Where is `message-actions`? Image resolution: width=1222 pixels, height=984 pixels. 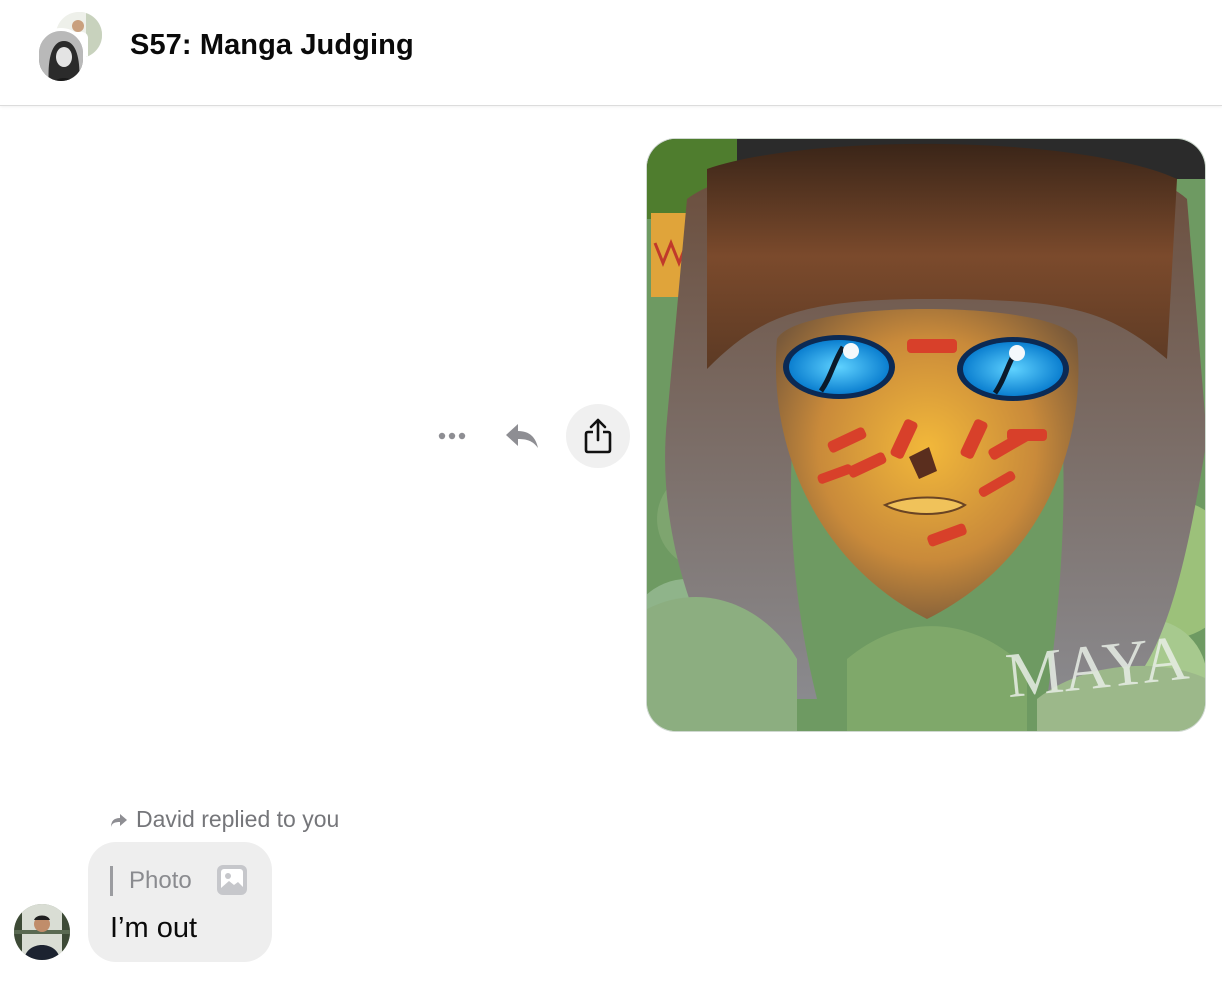 message-actions is located at coordinates (526, 436).